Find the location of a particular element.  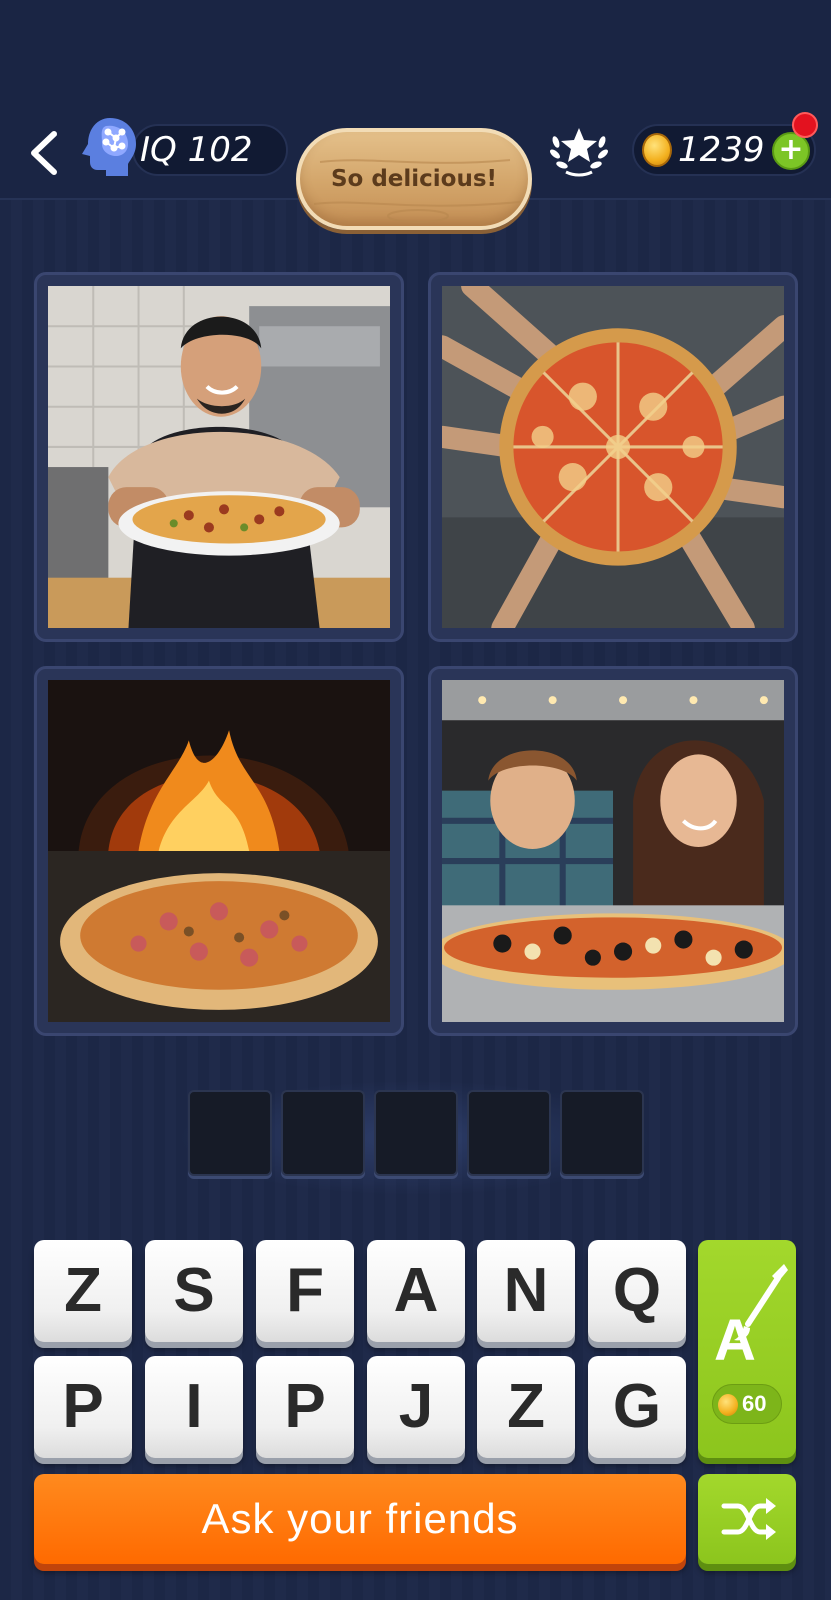

letter-brush-icon: A is located at coordinates (751, 1318).